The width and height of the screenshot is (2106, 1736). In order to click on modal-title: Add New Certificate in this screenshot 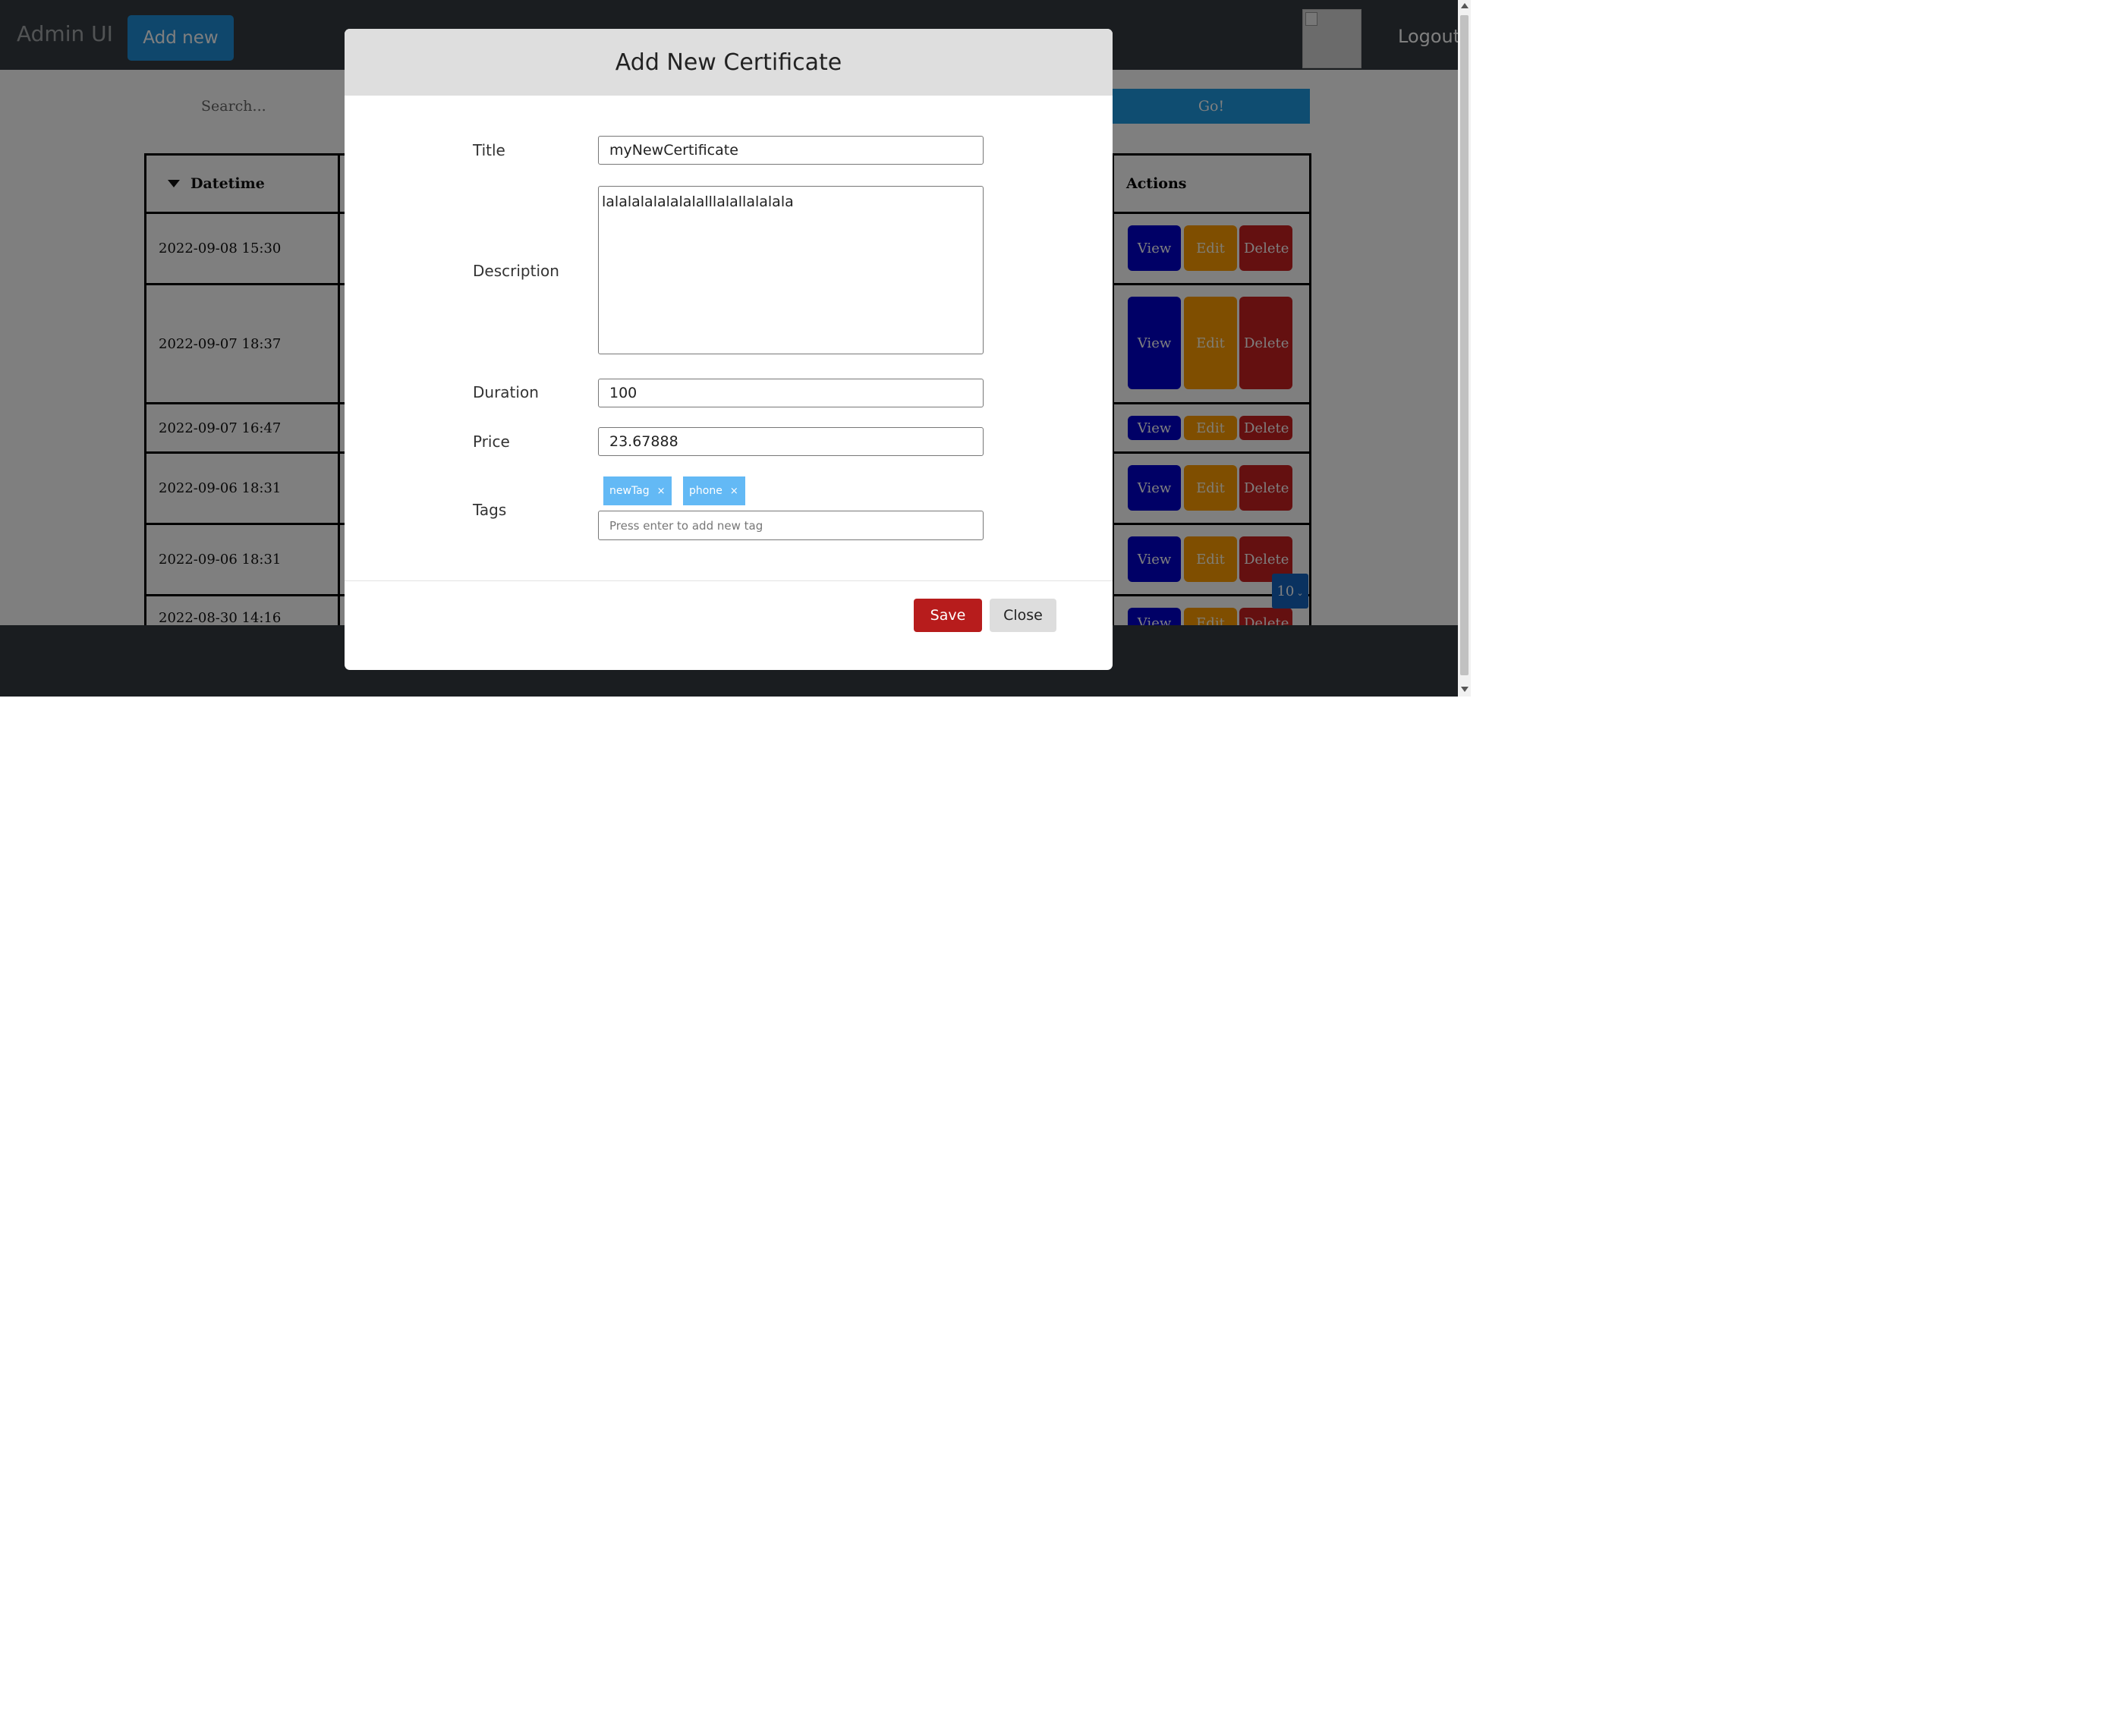, I will do `click(728, 62)`.